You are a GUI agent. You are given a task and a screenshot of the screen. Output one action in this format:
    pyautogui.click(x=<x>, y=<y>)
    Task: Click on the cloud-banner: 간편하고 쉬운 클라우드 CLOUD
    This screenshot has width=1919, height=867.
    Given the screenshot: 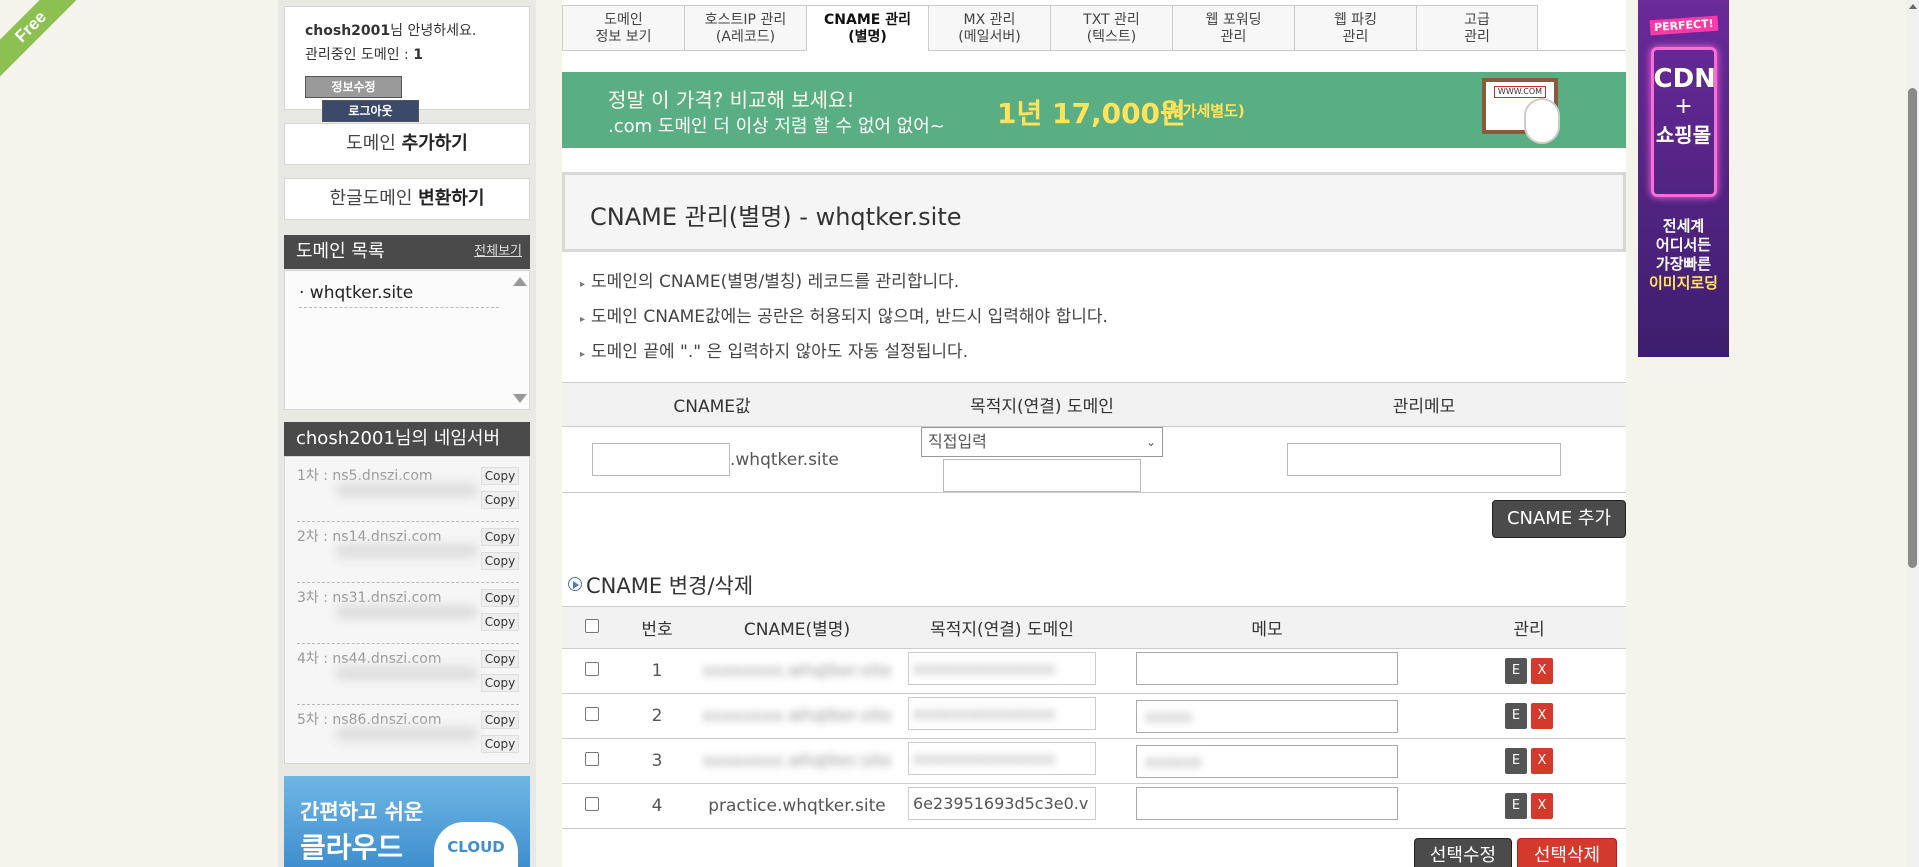 What is the action you would take?
    pyautogui.click(x=407, y=821)
    